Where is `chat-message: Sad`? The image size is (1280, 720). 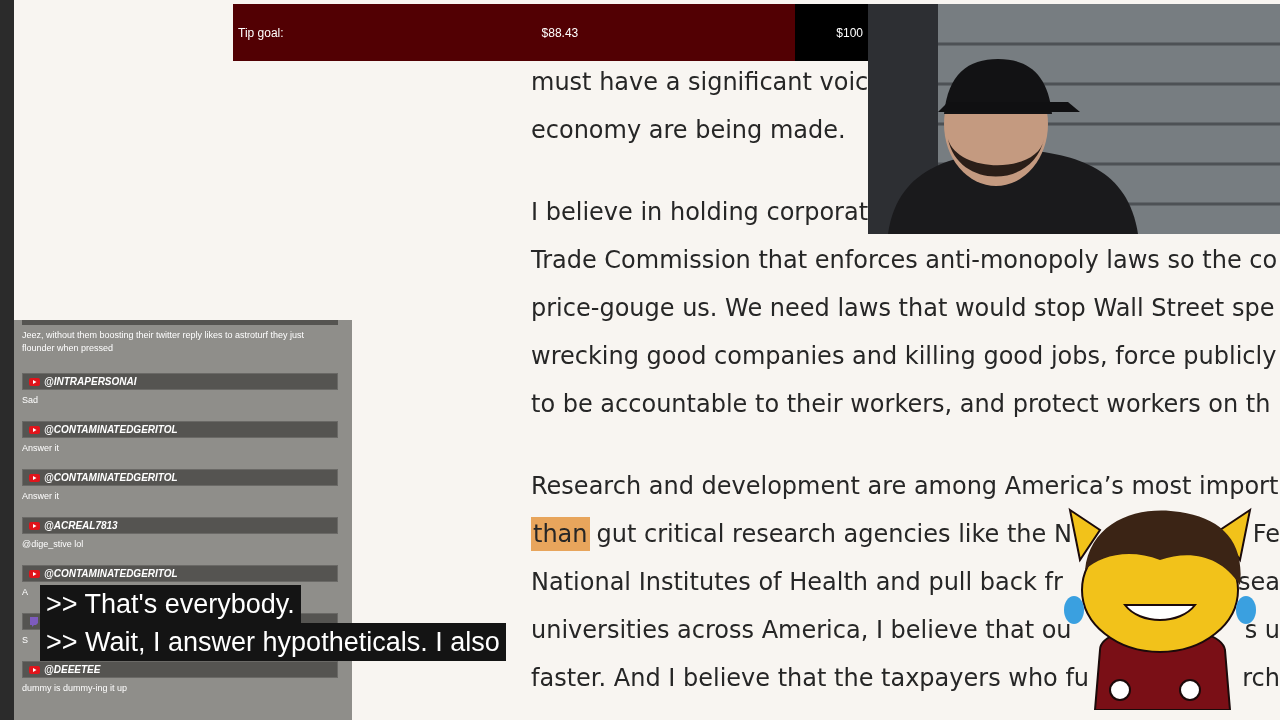
chat-message: Sad is located at coordinates (30, 400).